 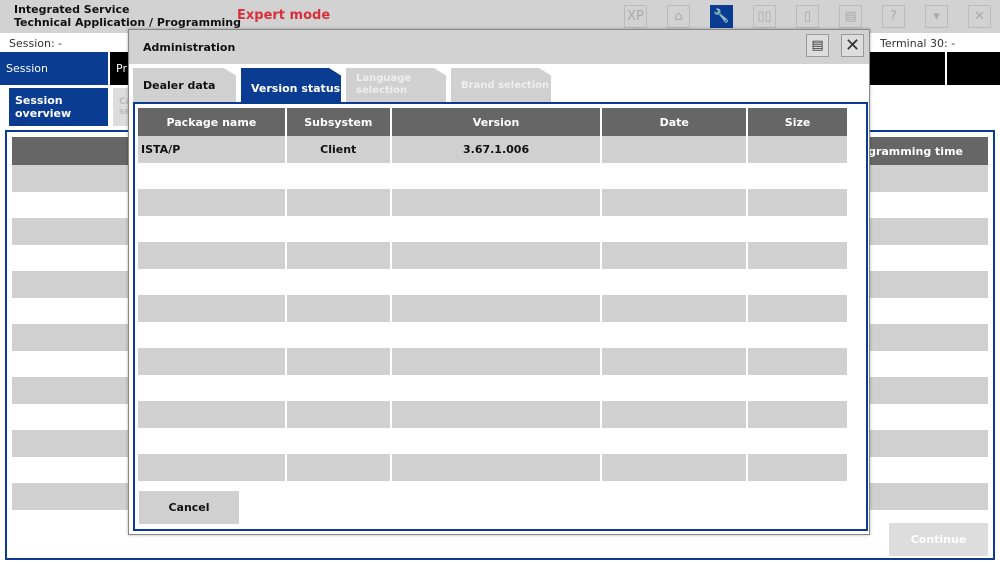 I want to click on close-icon: ✕, so click(x=852, y=45).